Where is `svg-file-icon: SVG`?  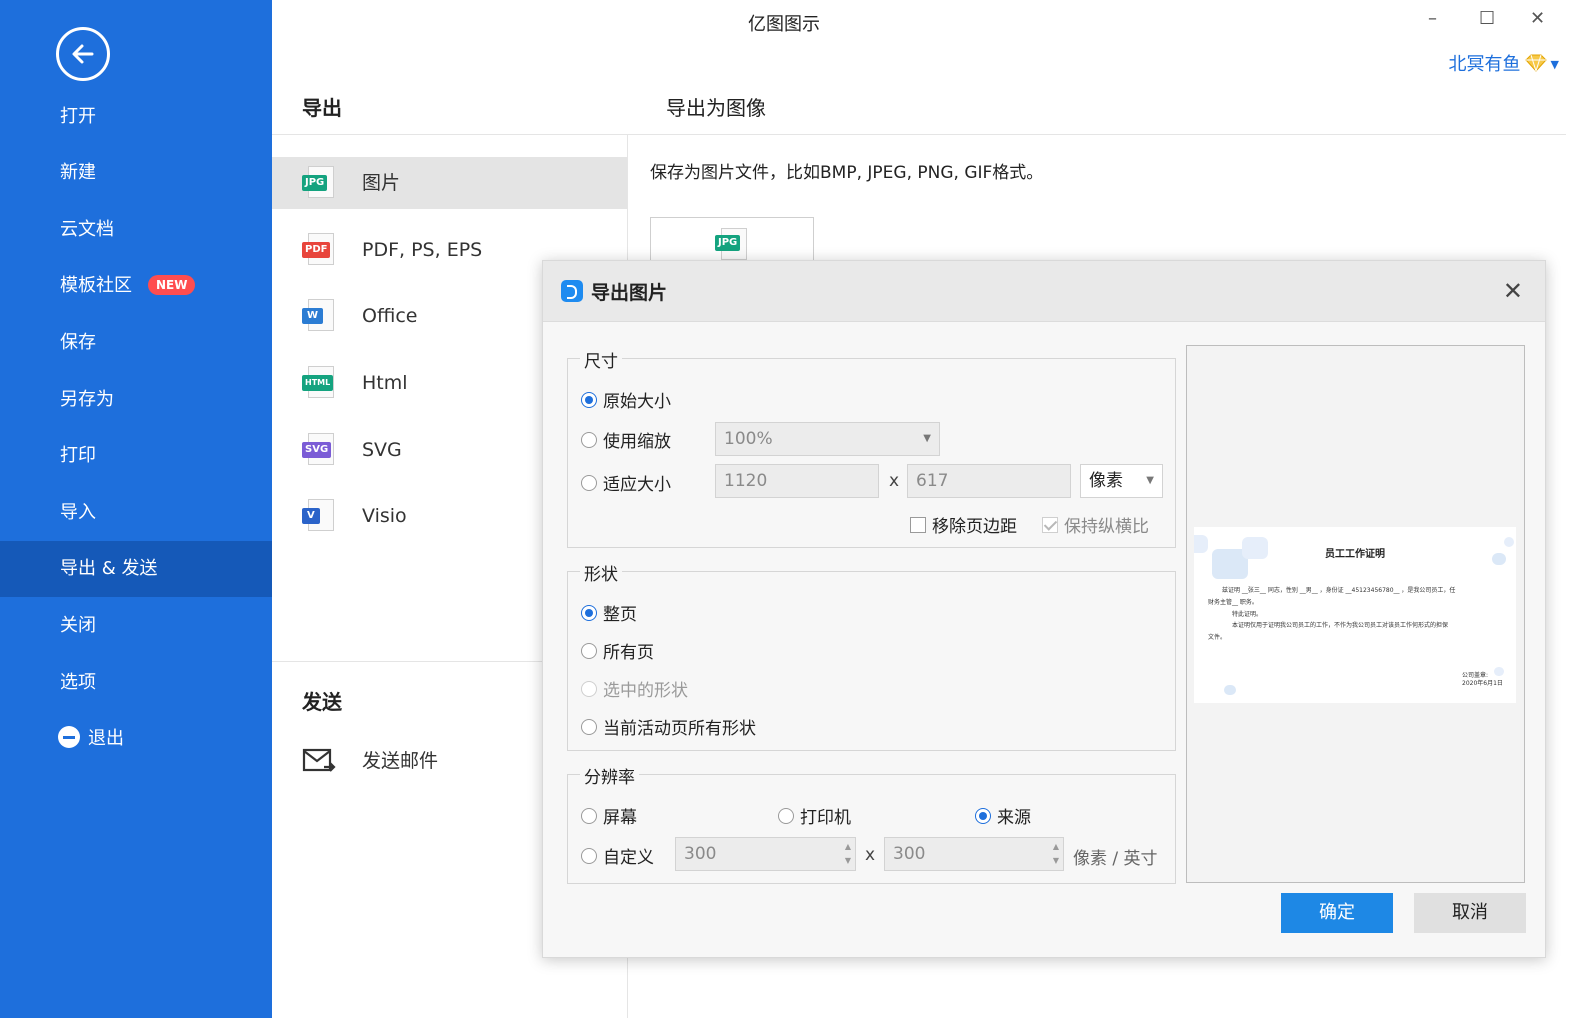
svg-file-icon: SVG is located at coordinates (319, 450).